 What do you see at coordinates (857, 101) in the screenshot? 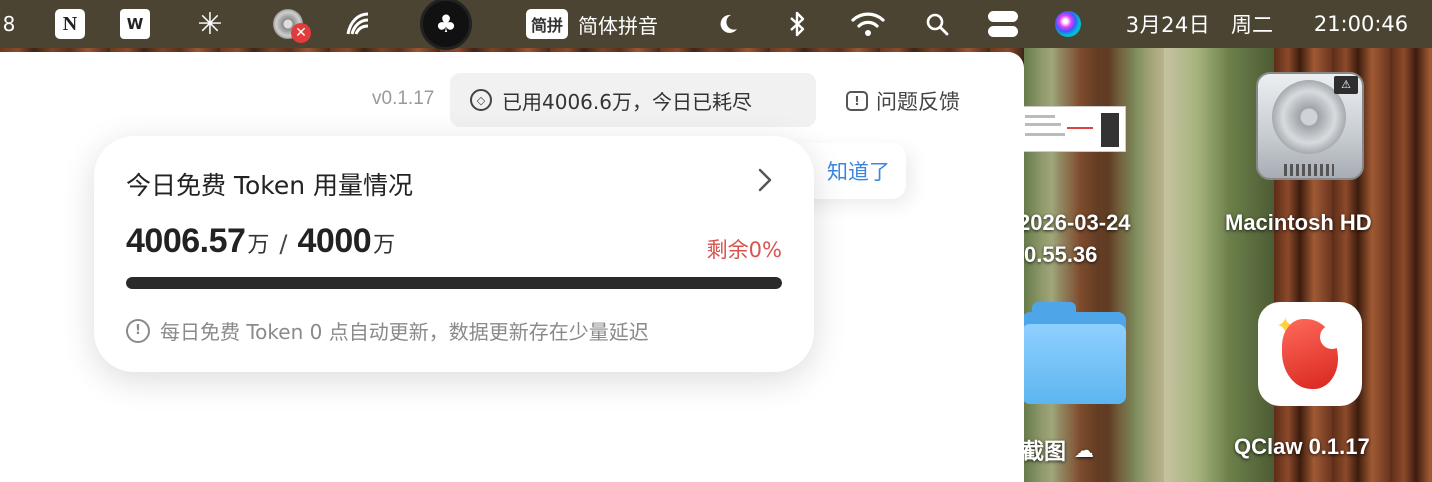
I see `feedback-icon: !` at bounding box center [857, 101].